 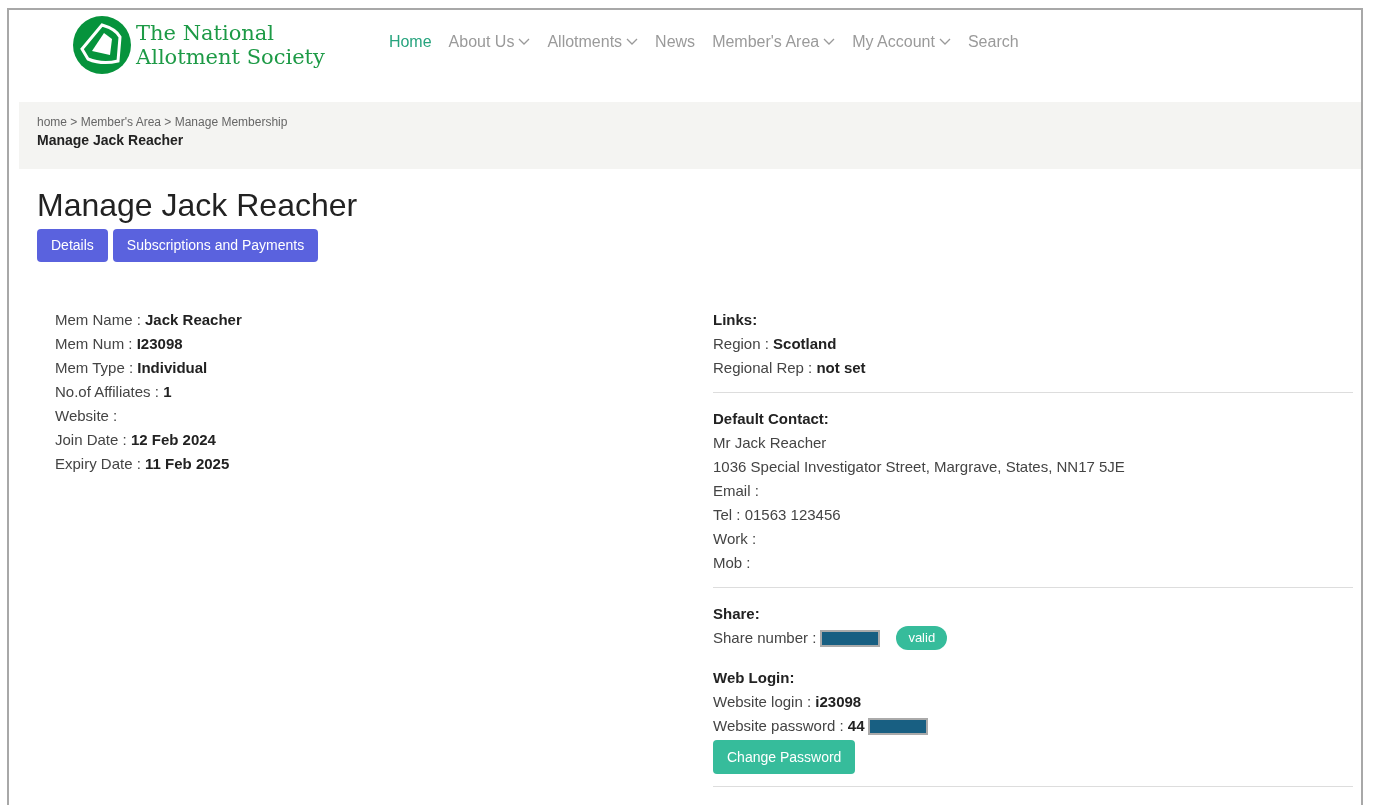 I want to click on nav-link: Member's Area, so click(x=774, y=42).